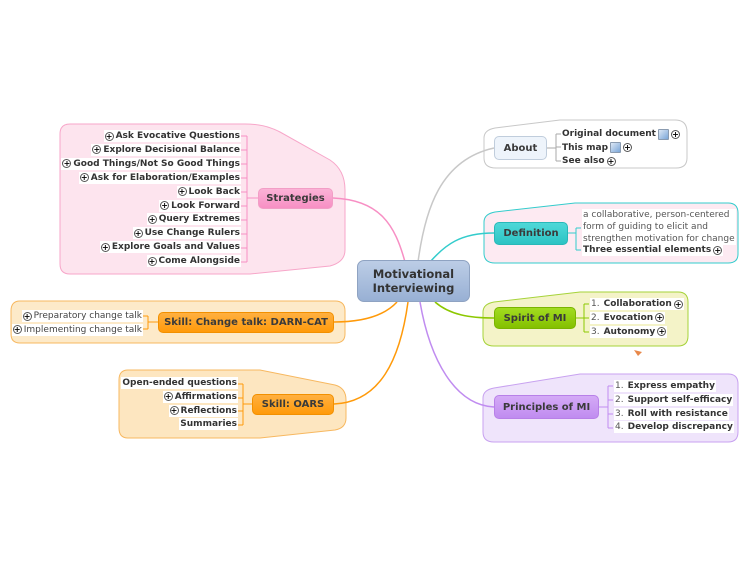 The width and height of the screenshot is (750, 563). I want to click on topic-principles-label: Principles of MI, so click(546, 407).